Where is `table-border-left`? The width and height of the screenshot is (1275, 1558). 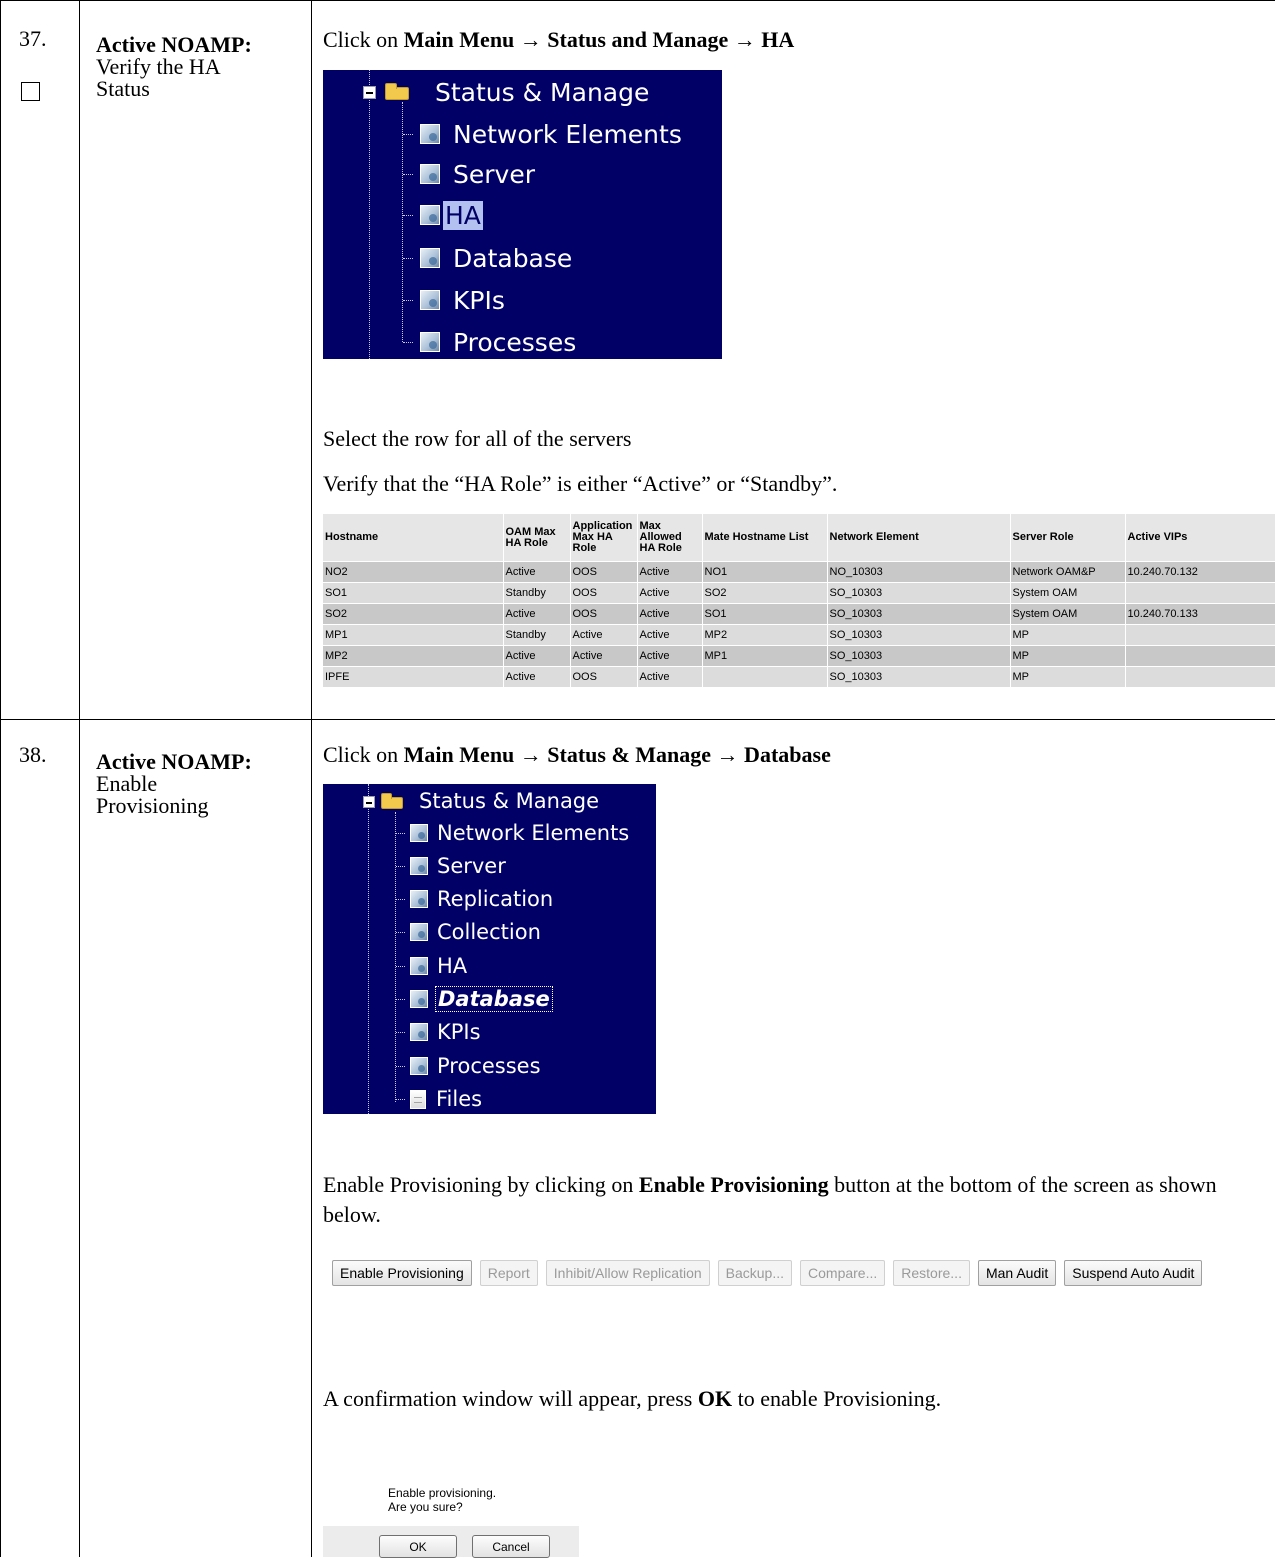 table-border-left is located at coordinates (0, 778).